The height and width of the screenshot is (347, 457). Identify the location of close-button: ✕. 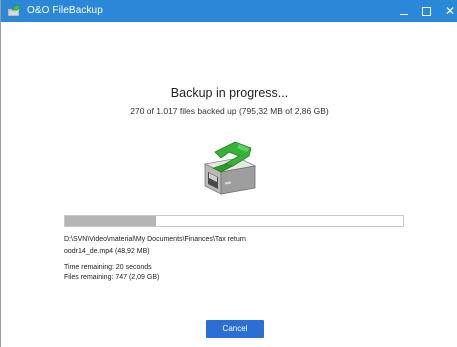
(447, 11).